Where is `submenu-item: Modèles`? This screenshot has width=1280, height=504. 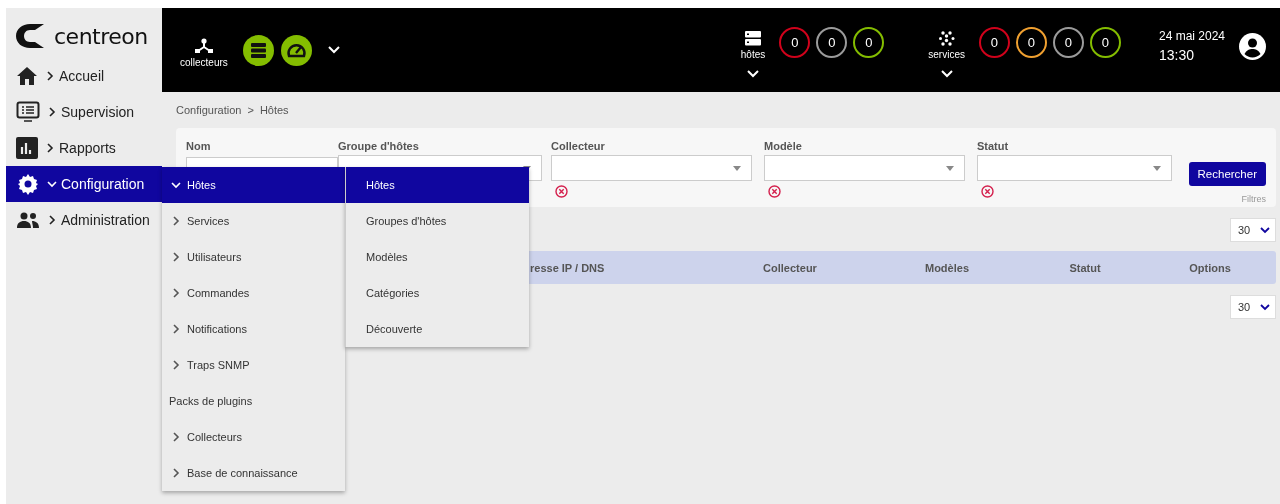
submenu-item: Modèles is located at coordinates (437, 257).